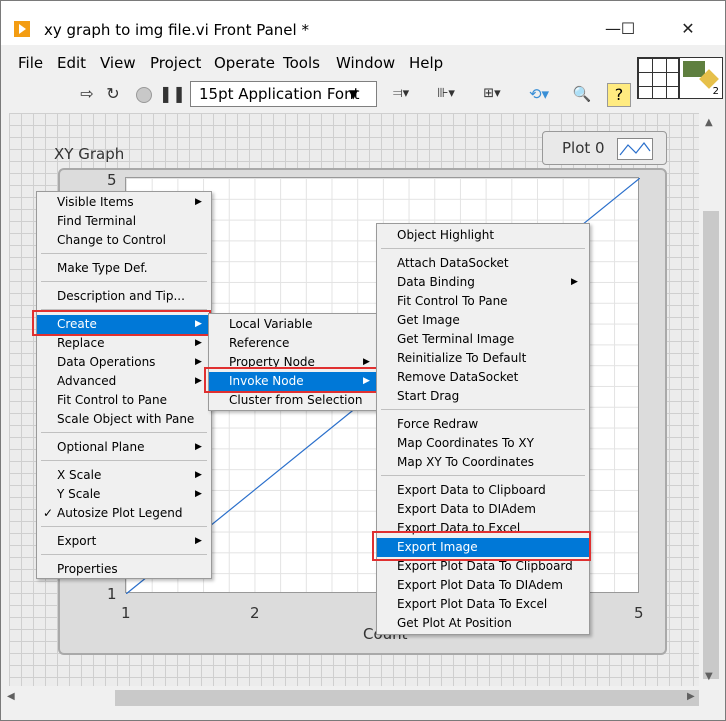  Describe the element at coordinates (480, 585) in the screenshot. I see `menu-item-label: Export Plot Data To DIAdem` at that location.